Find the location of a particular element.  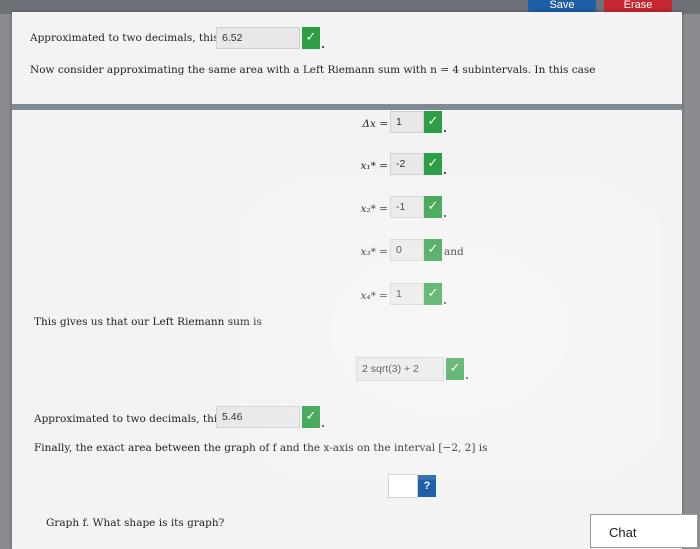

riemann-sum-answer: 2 sqrt(3) + 2 is located at coordinates (400, 369).